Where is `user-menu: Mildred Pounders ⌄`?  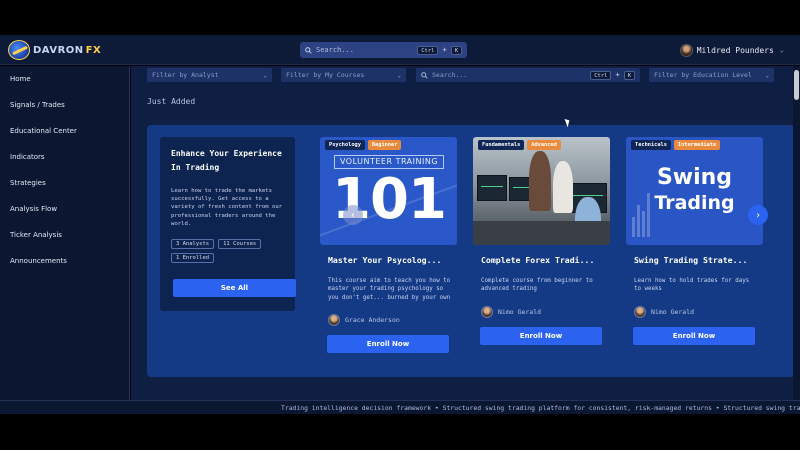 user-menu: Mildred Pounders ⌄ is located at coordinates (731, 50).